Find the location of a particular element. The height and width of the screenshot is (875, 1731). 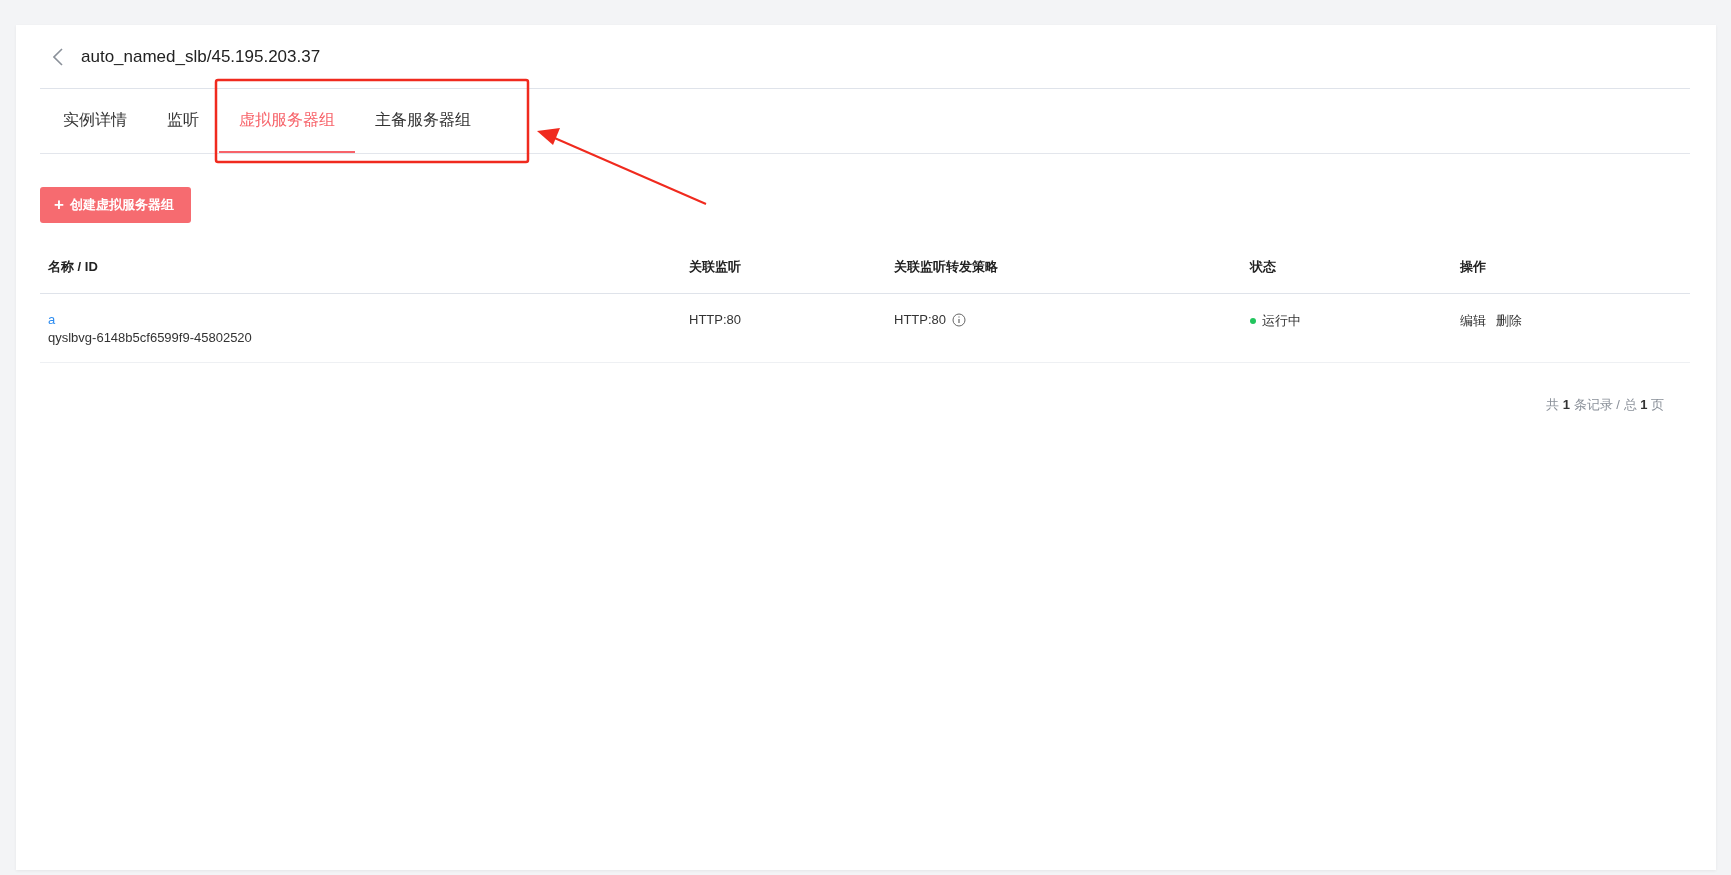

status-text: 运行中 is located at coordinates (1281, 321).